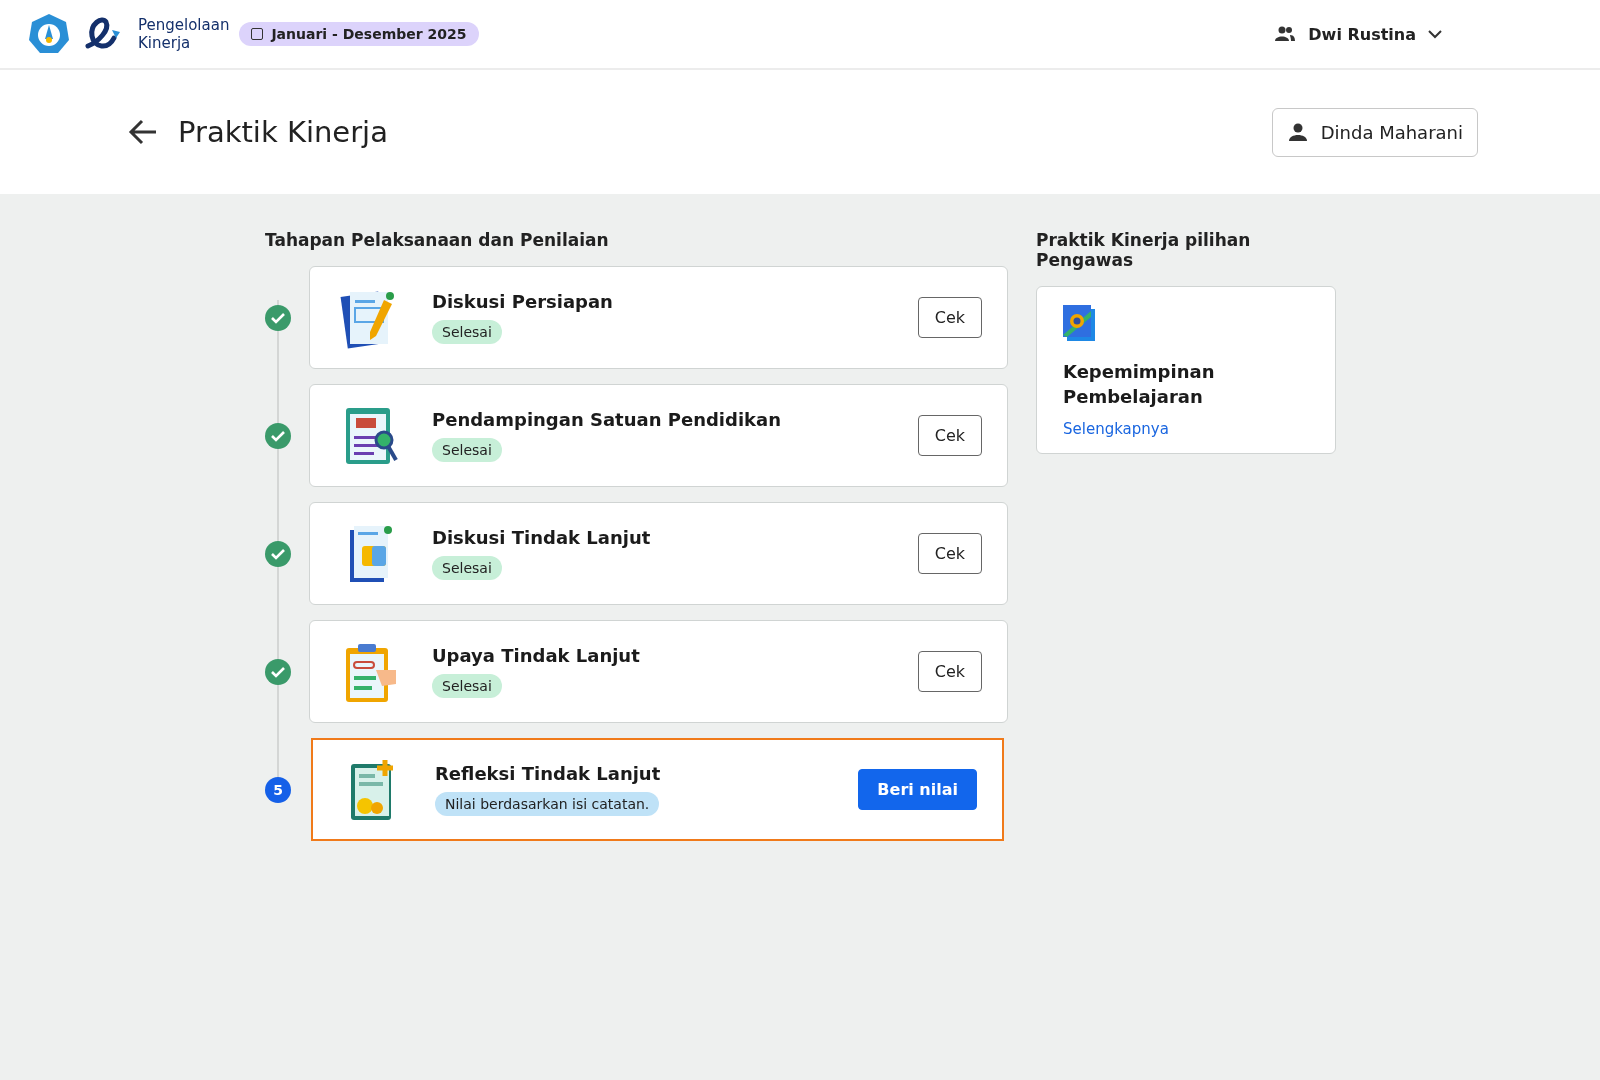  What do you see at coordinates (917, 789) in the screenshot?
I see `rate-button: Beri nilai` at bounding box center [917, 789].